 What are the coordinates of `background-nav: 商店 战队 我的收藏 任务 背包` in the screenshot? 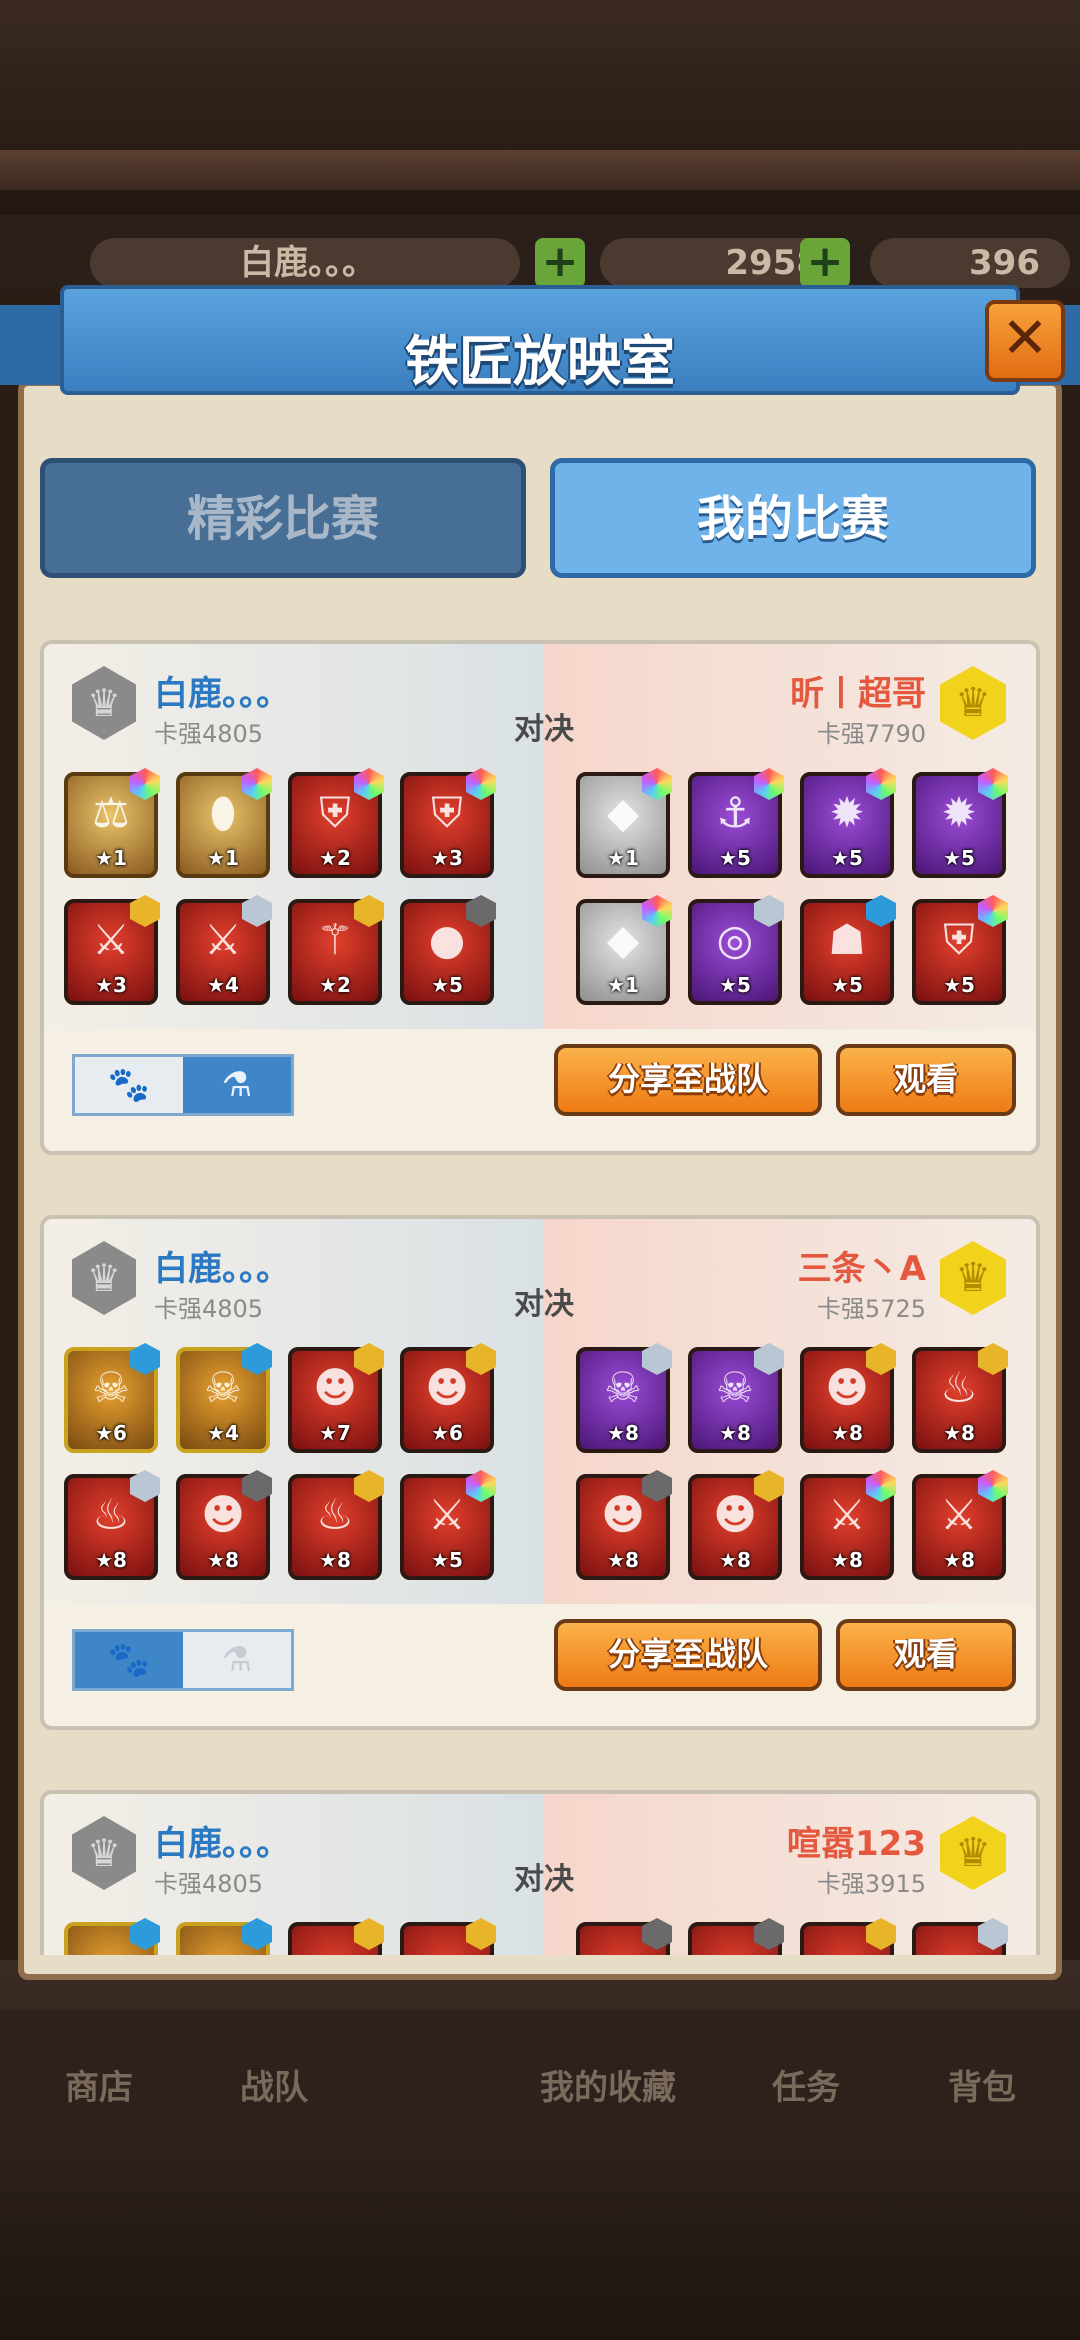 It's located at (540, 2075).